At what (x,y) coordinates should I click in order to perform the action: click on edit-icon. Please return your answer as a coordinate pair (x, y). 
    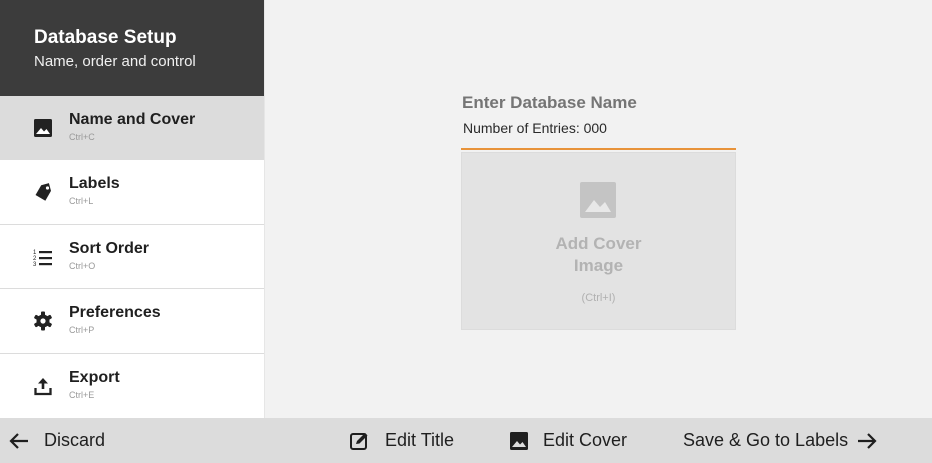
    Looking at the image, I should click on (360, 441).